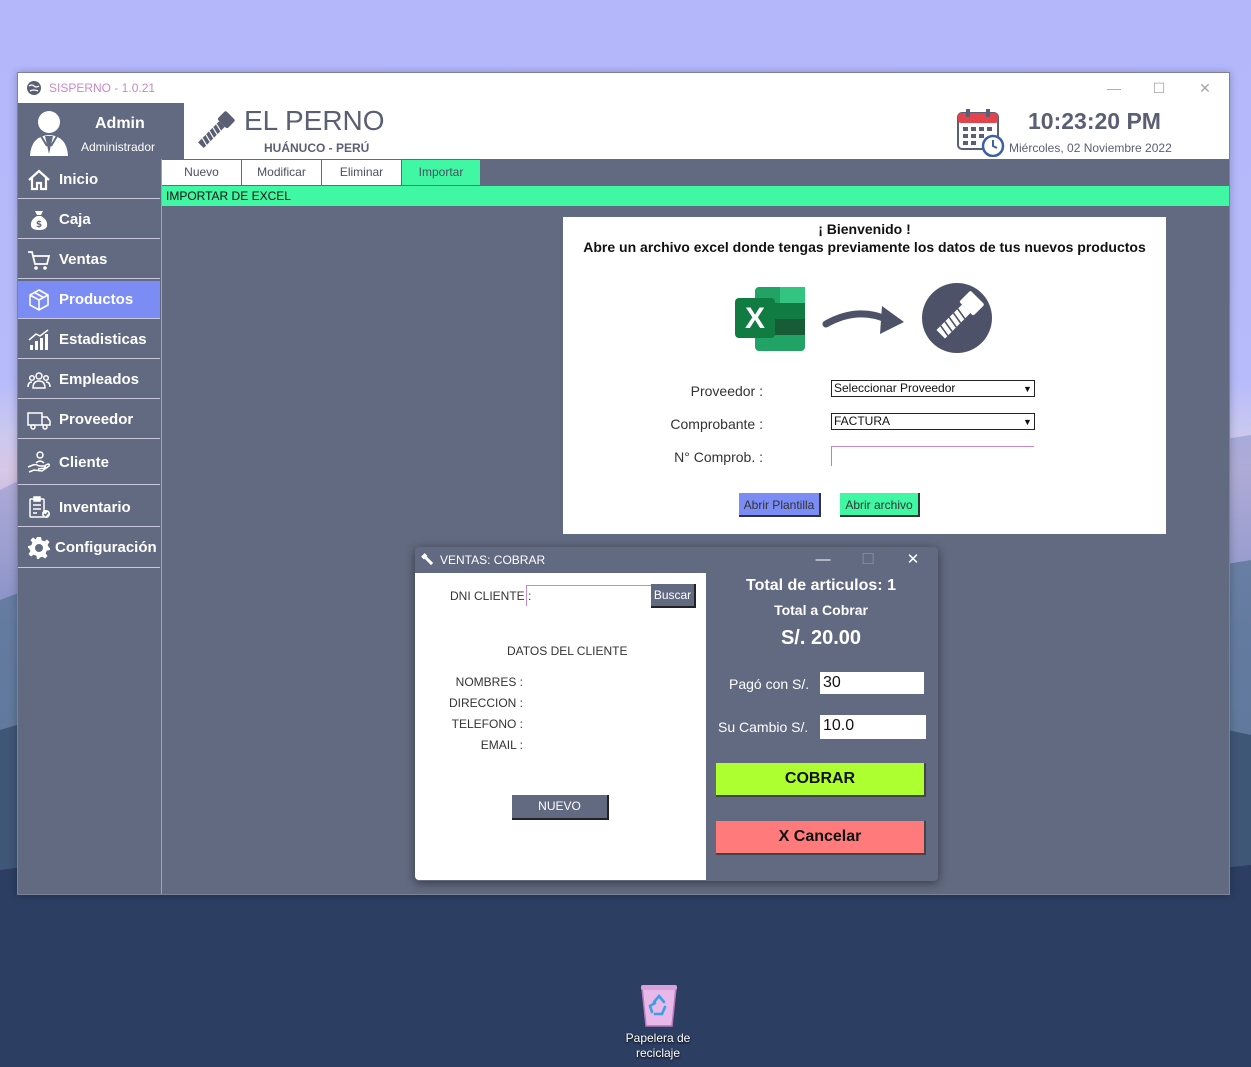  Describe the element at coordinates (120, 123) in the screenshot. I see `user-name: Admin` at that location.